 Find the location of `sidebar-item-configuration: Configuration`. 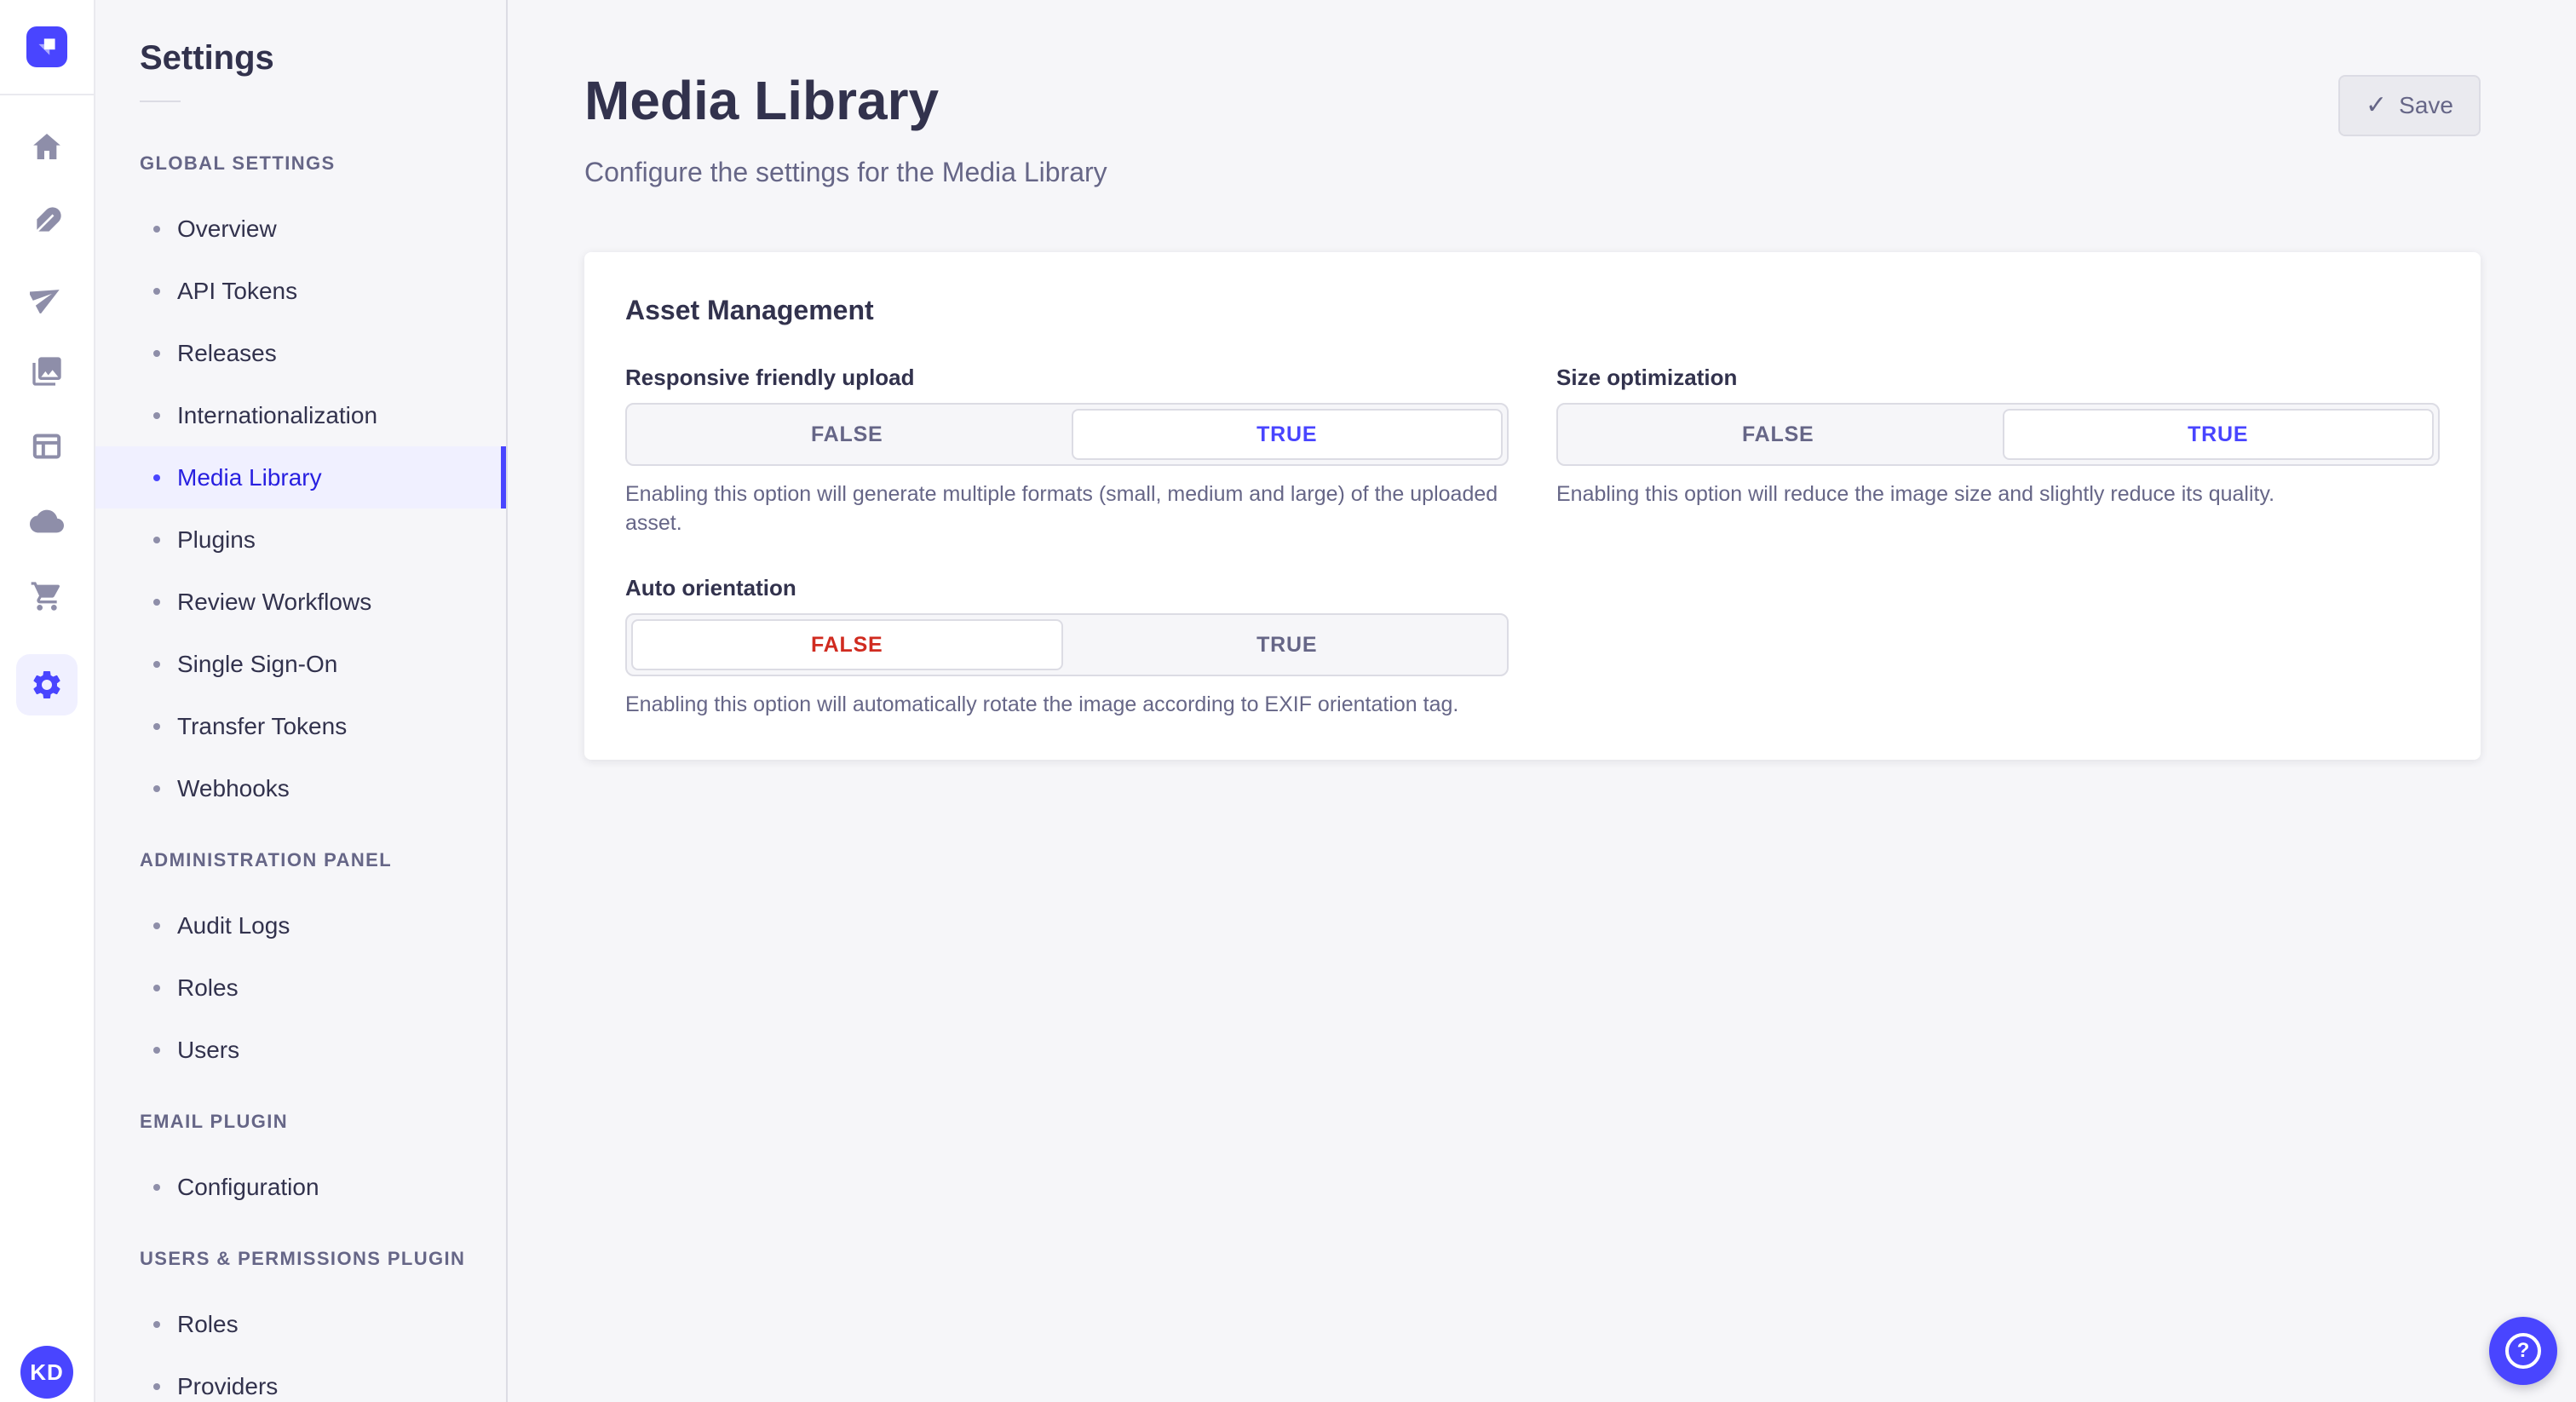

sidebar-item-configuration: Configuration is located at coordinates (301, 1187).